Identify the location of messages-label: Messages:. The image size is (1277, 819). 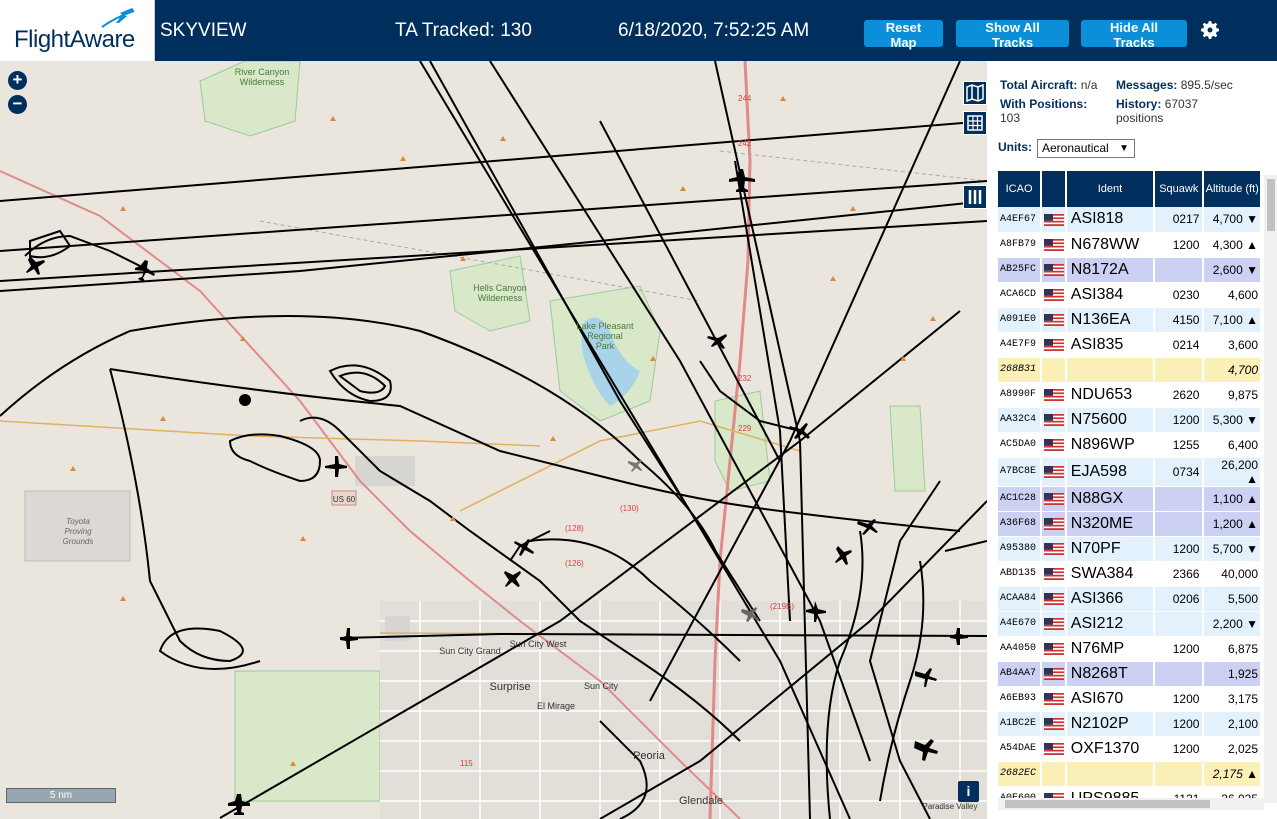
(1147, 85).